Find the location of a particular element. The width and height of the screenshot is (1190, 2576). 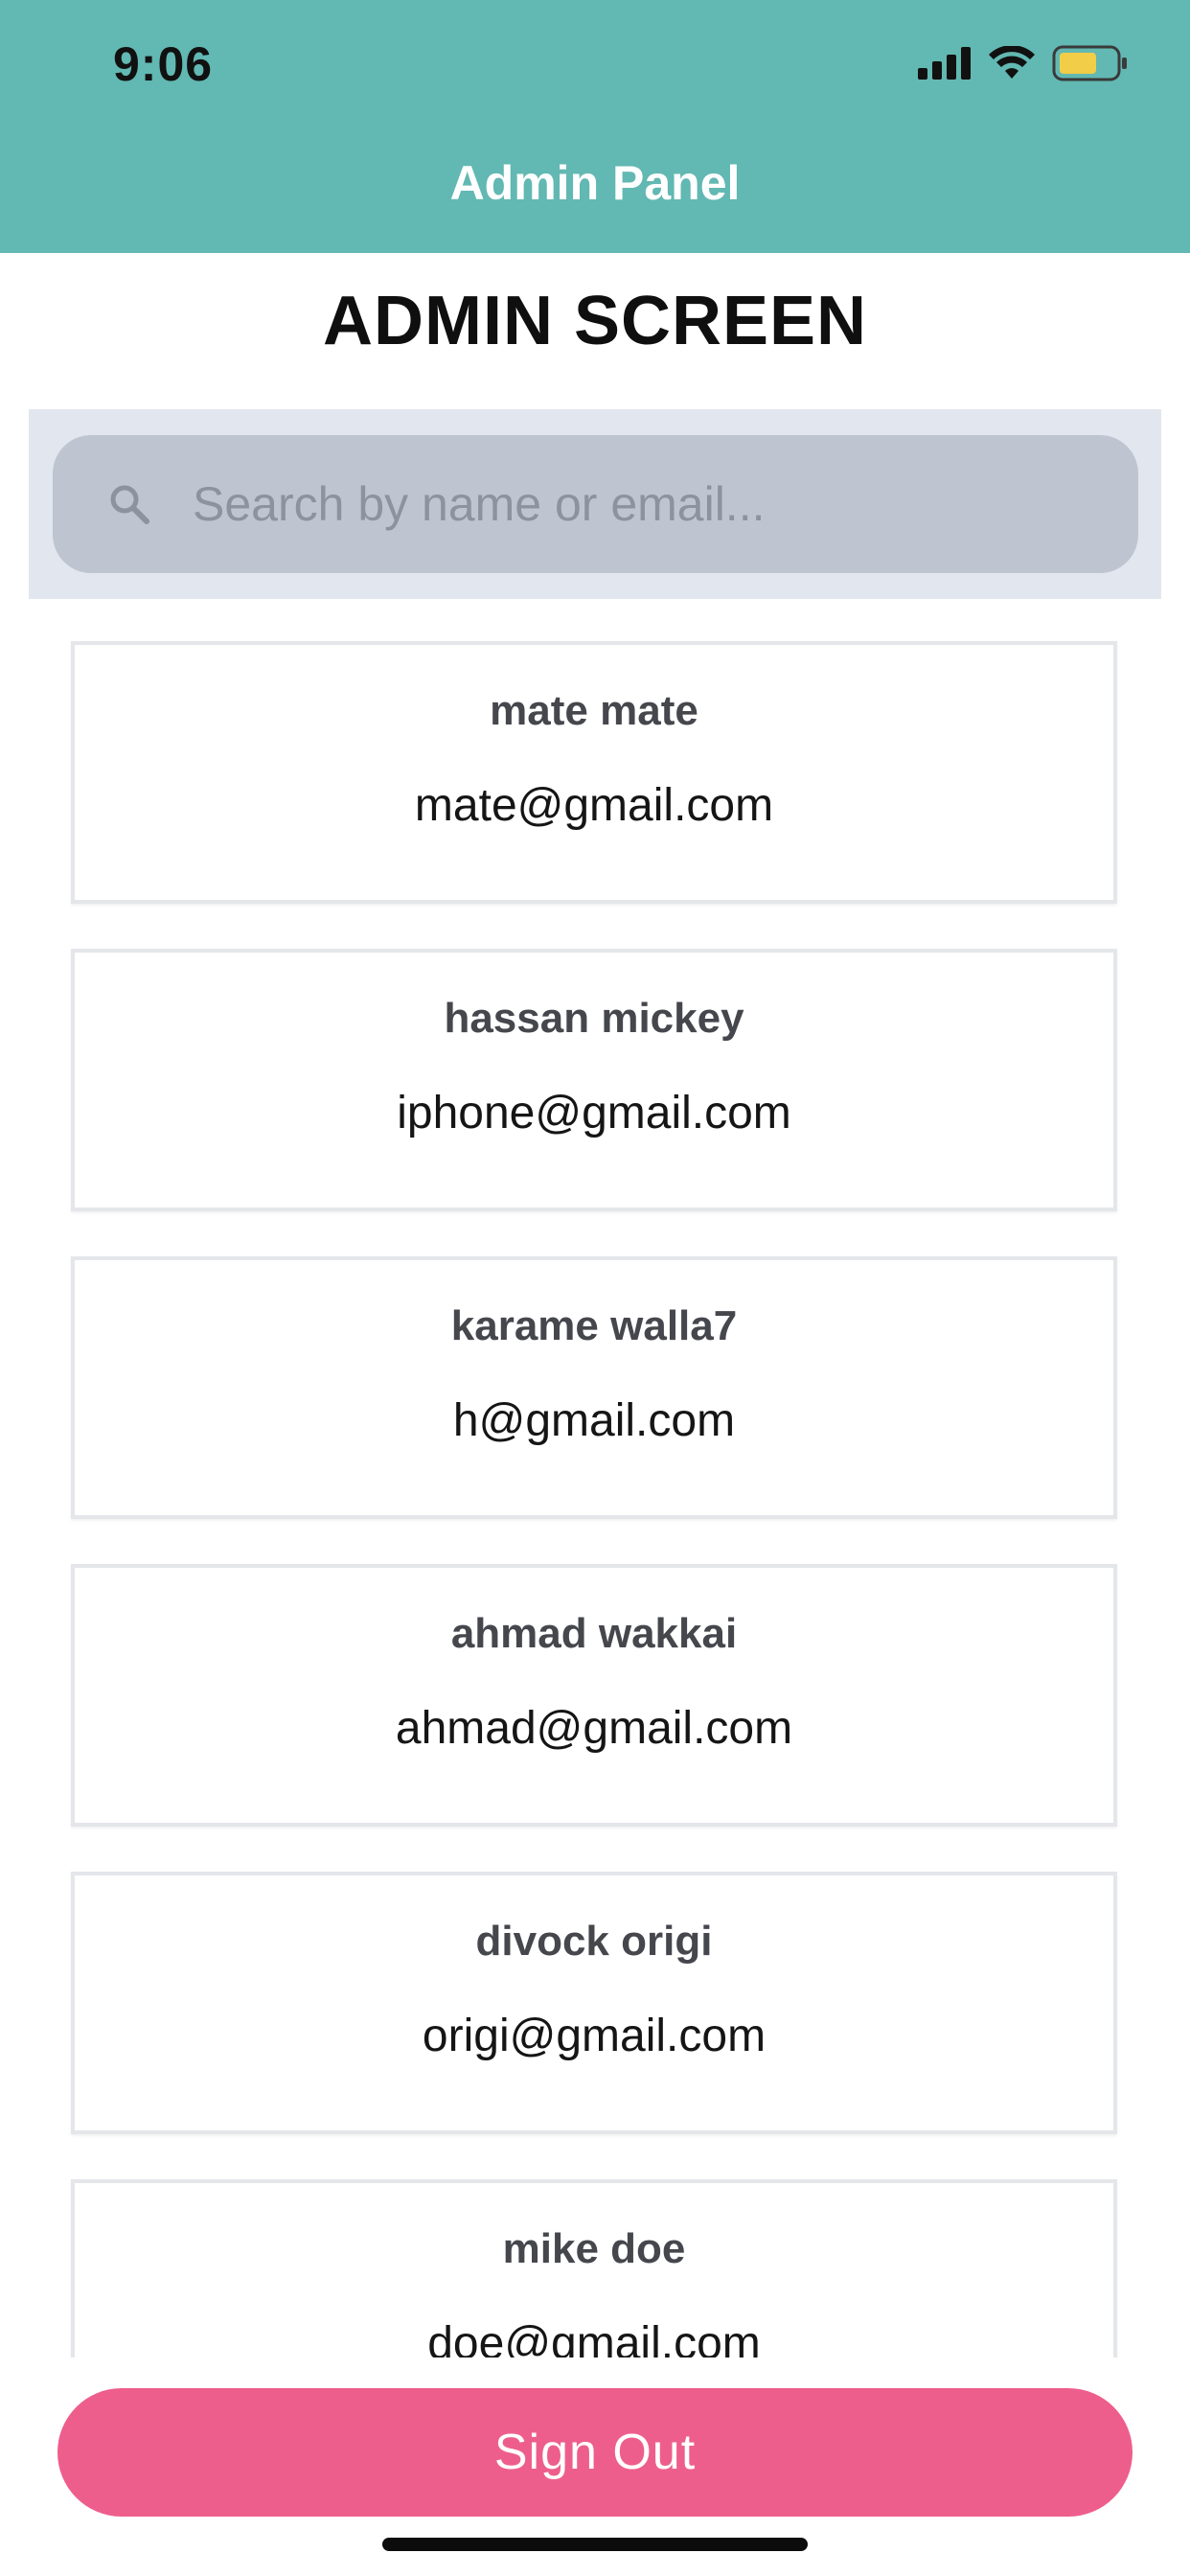

user-email: origi@gmail.com is located at coordinates (594, 2036).